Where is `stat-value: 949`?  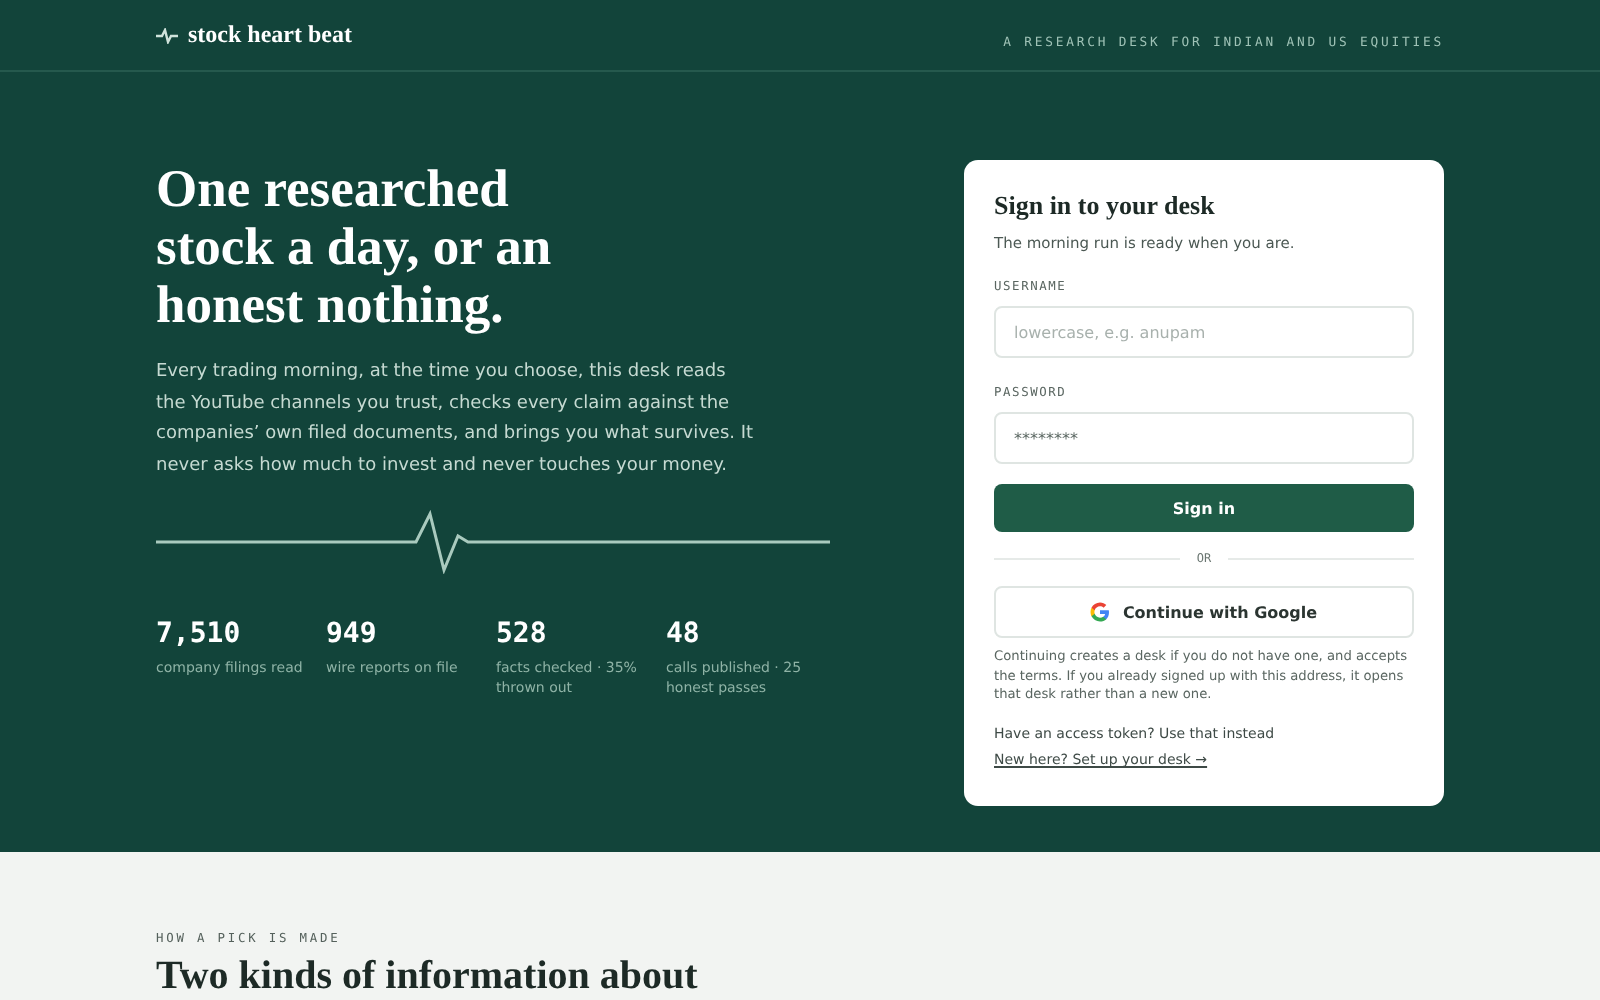
stat-value: 949 is located at coordinates (352, 634).